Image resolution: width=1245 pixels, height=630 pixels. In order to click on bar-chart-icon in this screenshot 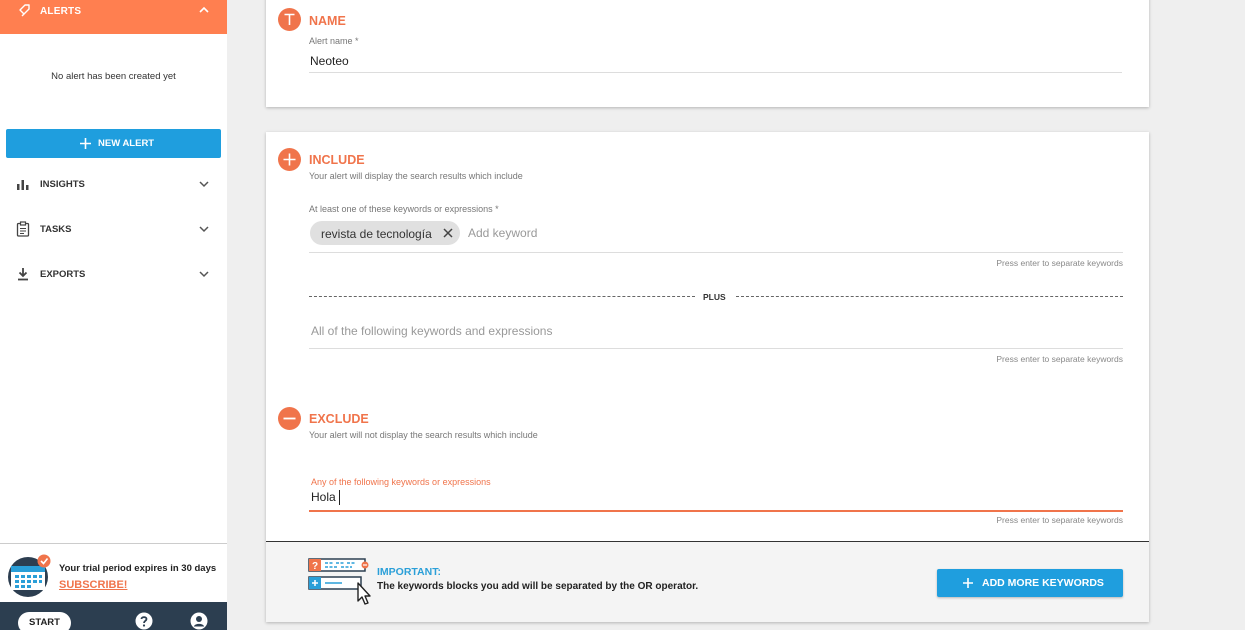, I will do `click(23, 185)`.